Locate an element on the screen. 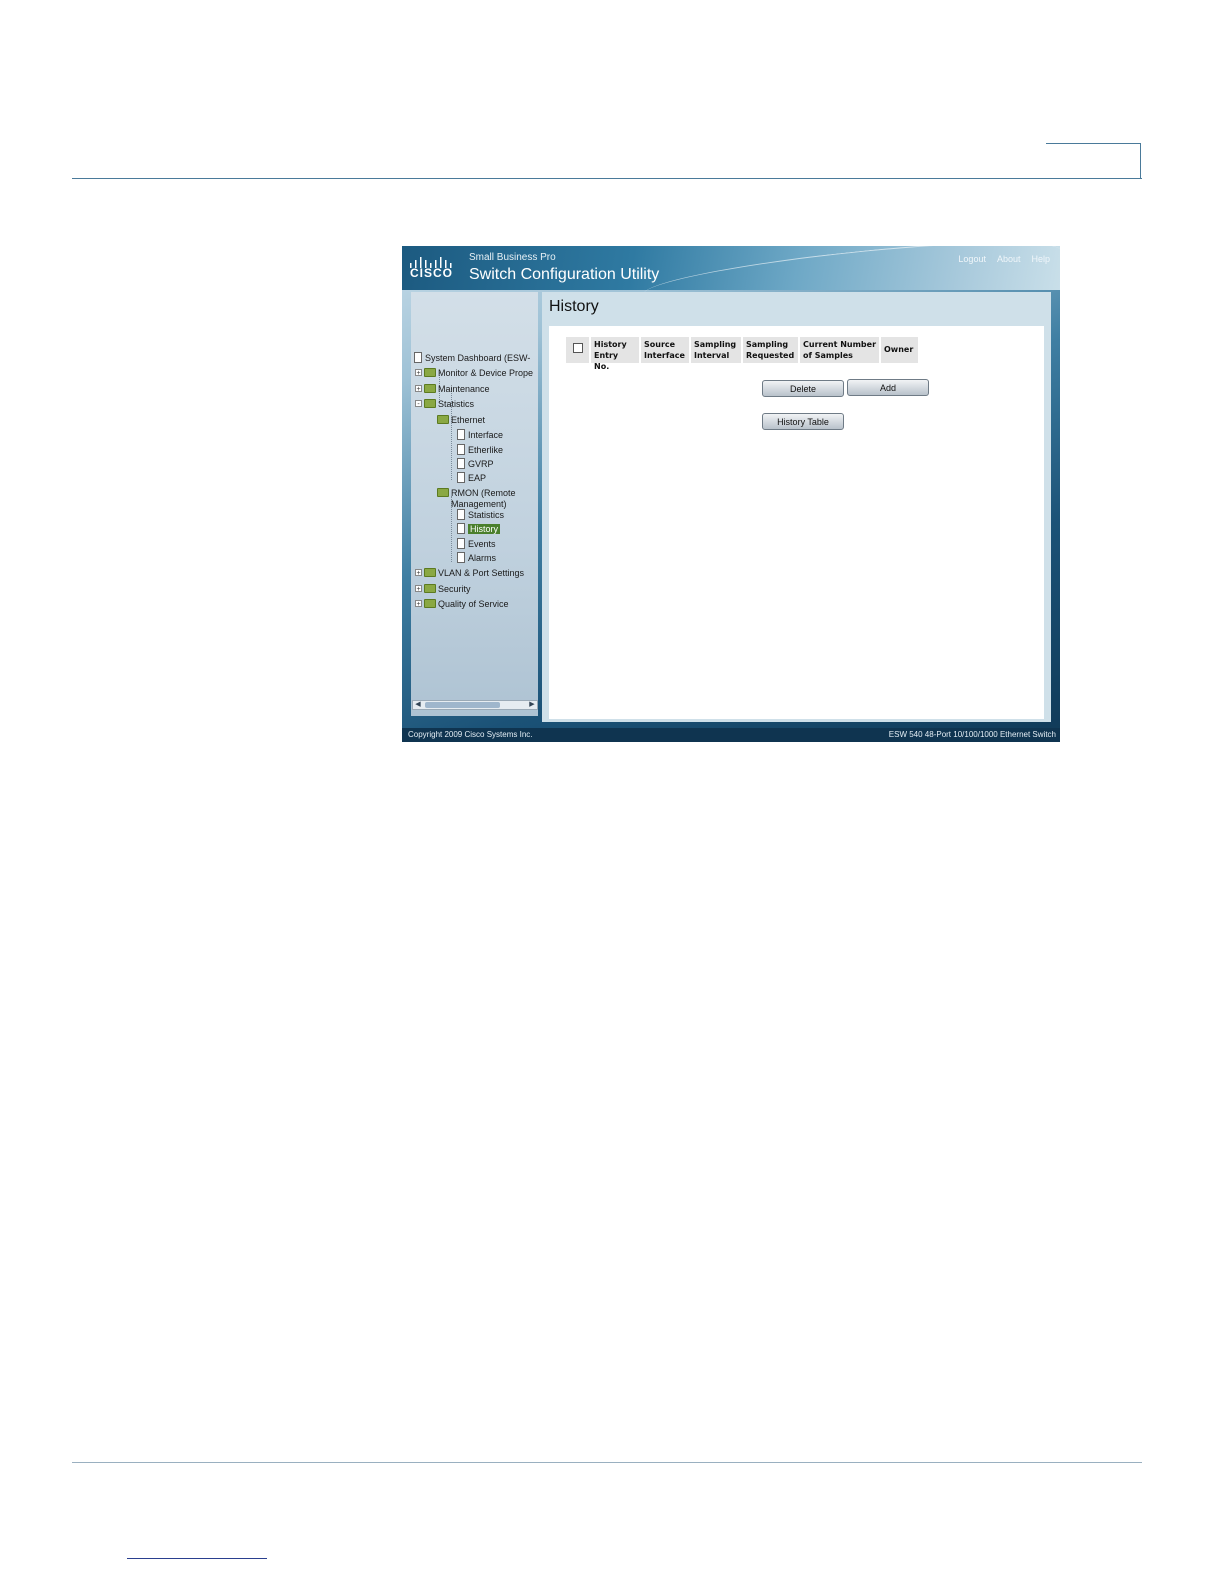 The image size is (1224, 1584). page-title: History is located at coordinates (574, 306).